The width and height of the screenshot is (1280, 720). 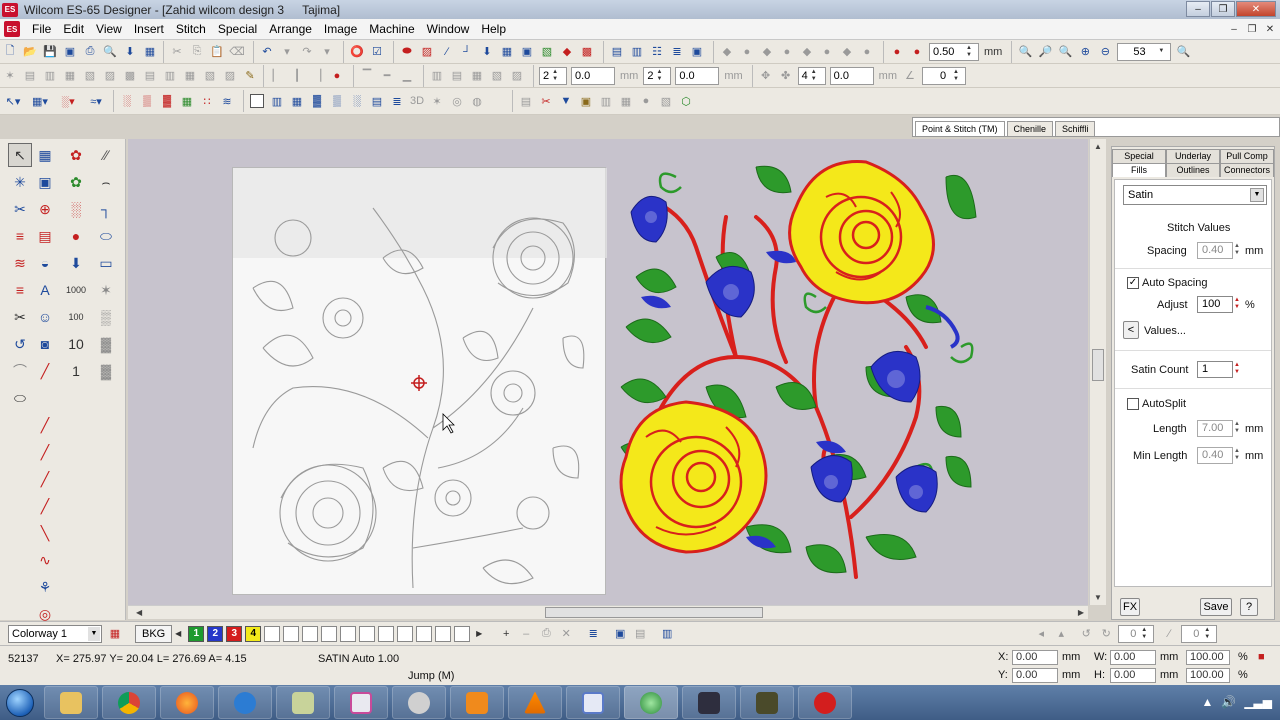 What do you see at coordinates (230, 76) in the screenshot?
I see `arrange-icon-12: ▨` at bounding box center [230, 76].